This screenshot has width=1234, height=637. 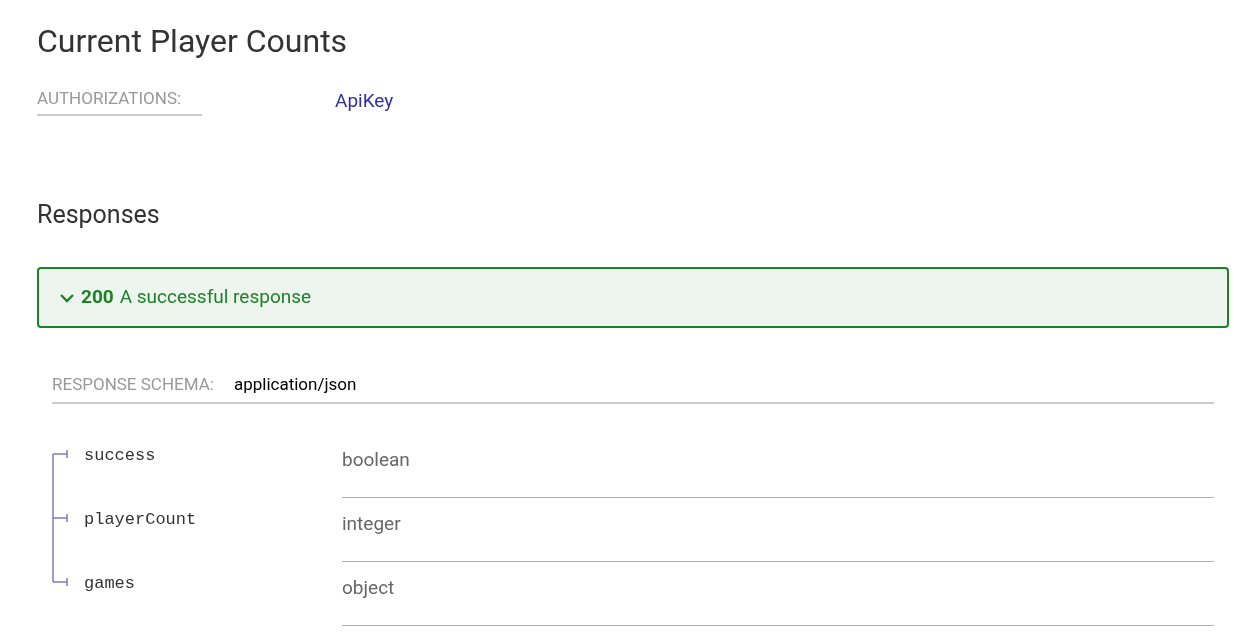 I want to click on auth-scheme-link: ApiKey, so click(x=364, y=100).